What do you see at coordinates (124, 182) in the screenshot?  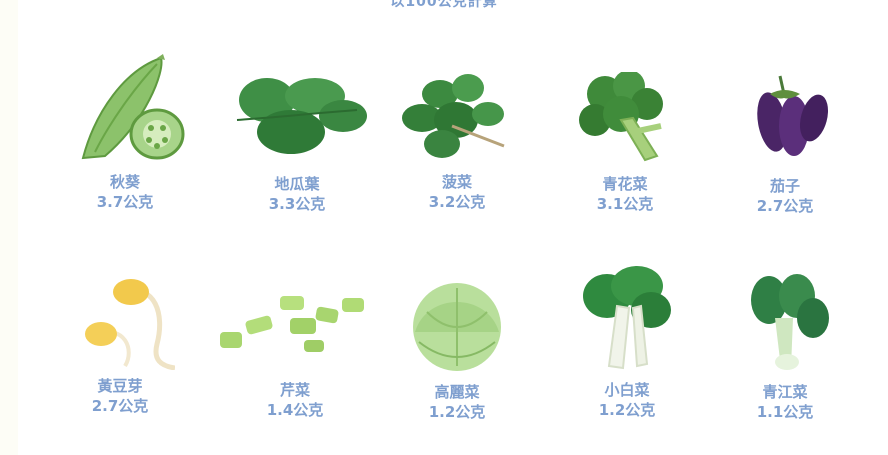 I see `vegetable-name: 秋葵` at bounding box center [124, 182].